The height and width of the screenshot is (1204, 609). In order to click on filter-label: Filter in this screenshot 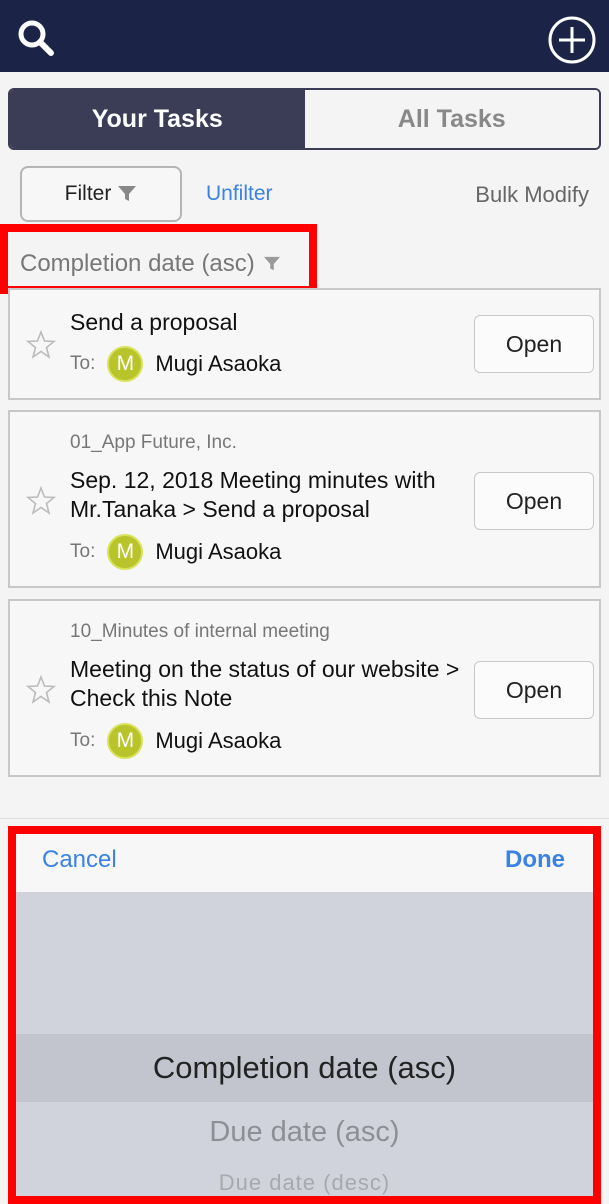, I will do `click(88, 193)`.